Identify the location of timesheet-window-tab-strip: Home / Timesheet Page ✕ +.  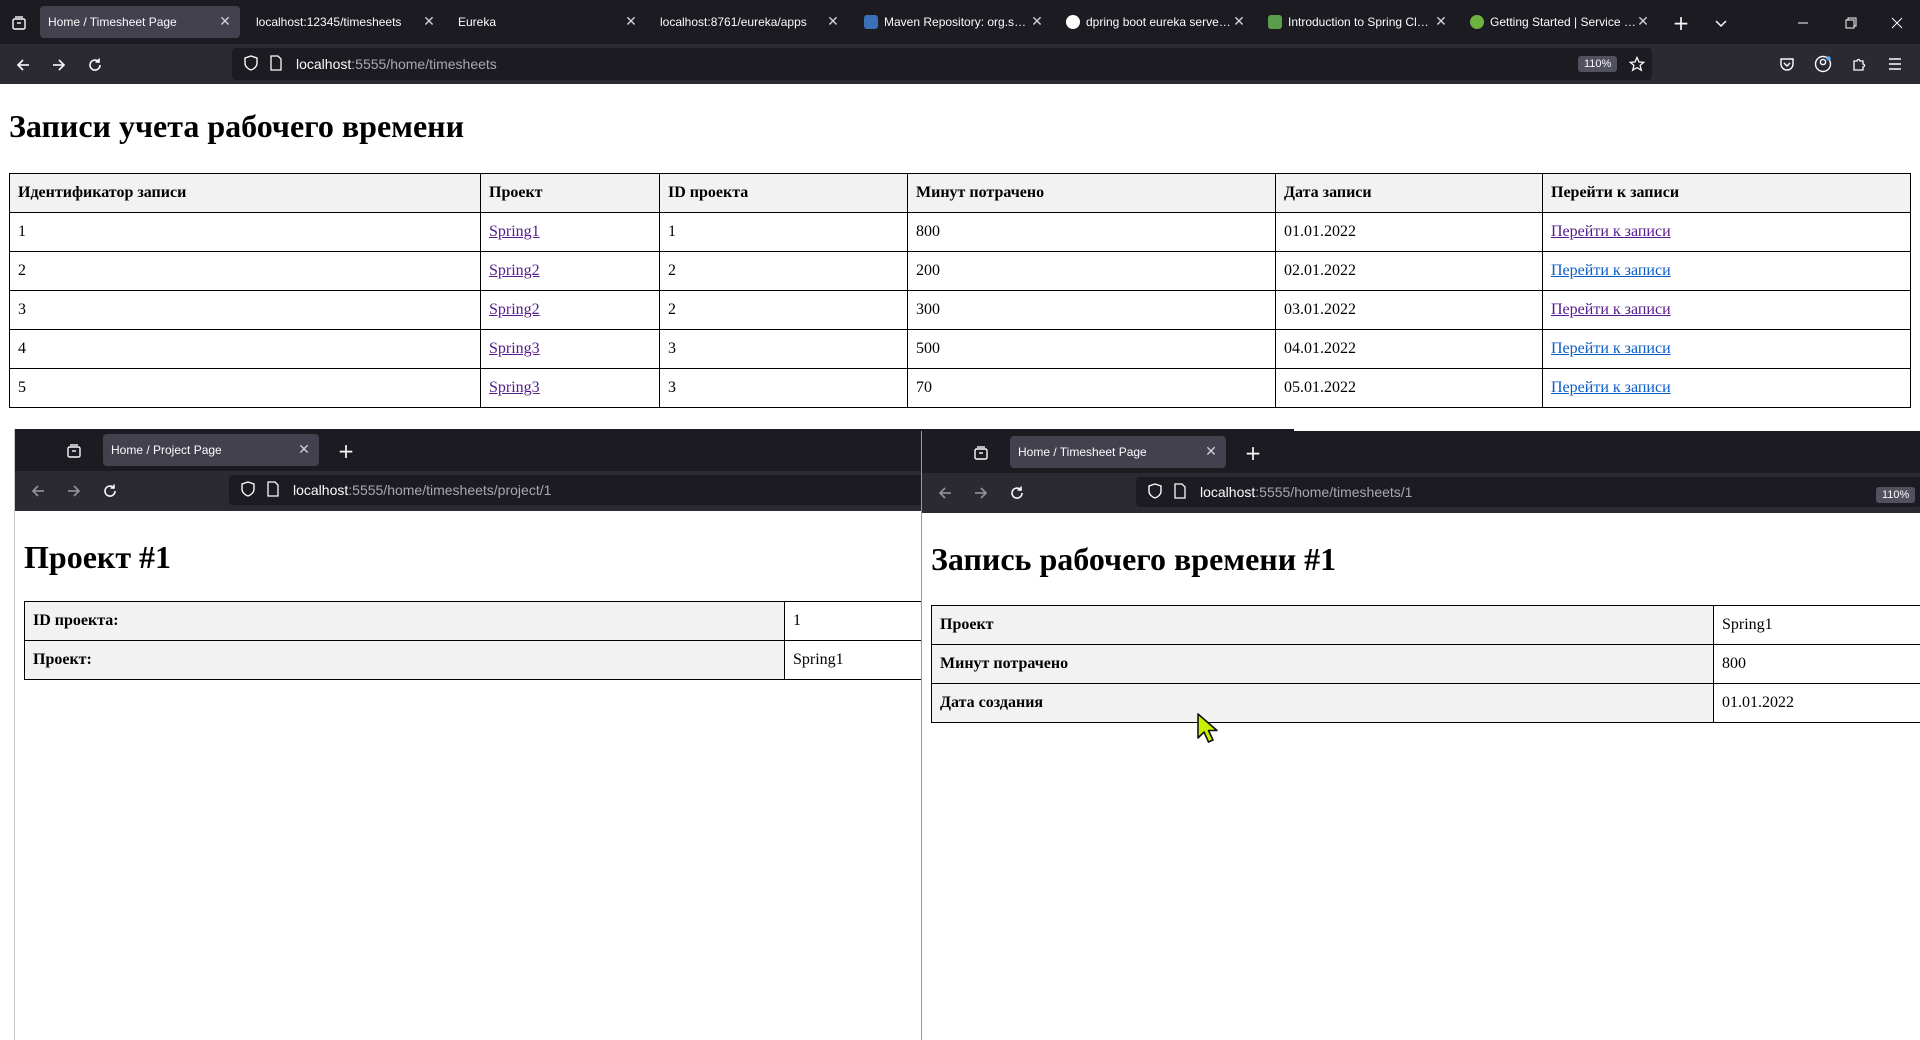
(1421, 452).